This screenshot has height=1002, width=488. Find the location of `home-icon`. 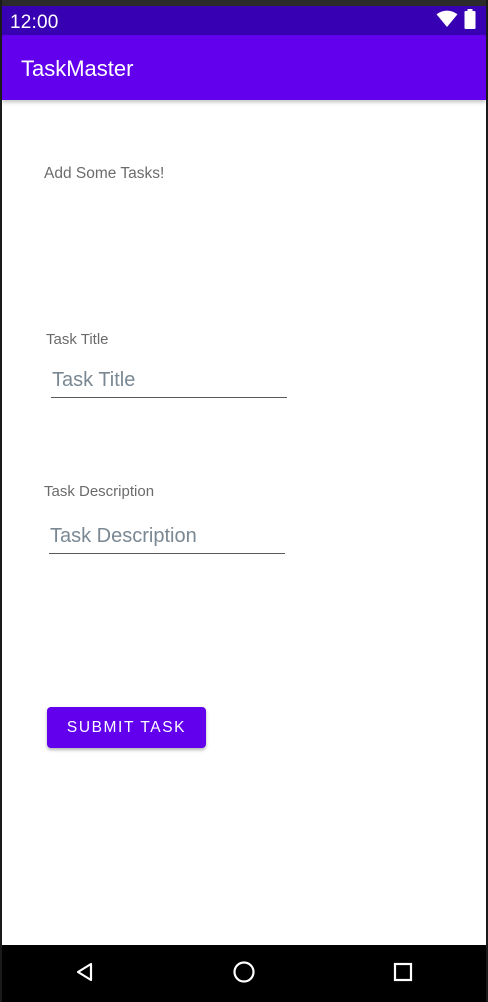

home-icon is located at coordinates (244, 974).